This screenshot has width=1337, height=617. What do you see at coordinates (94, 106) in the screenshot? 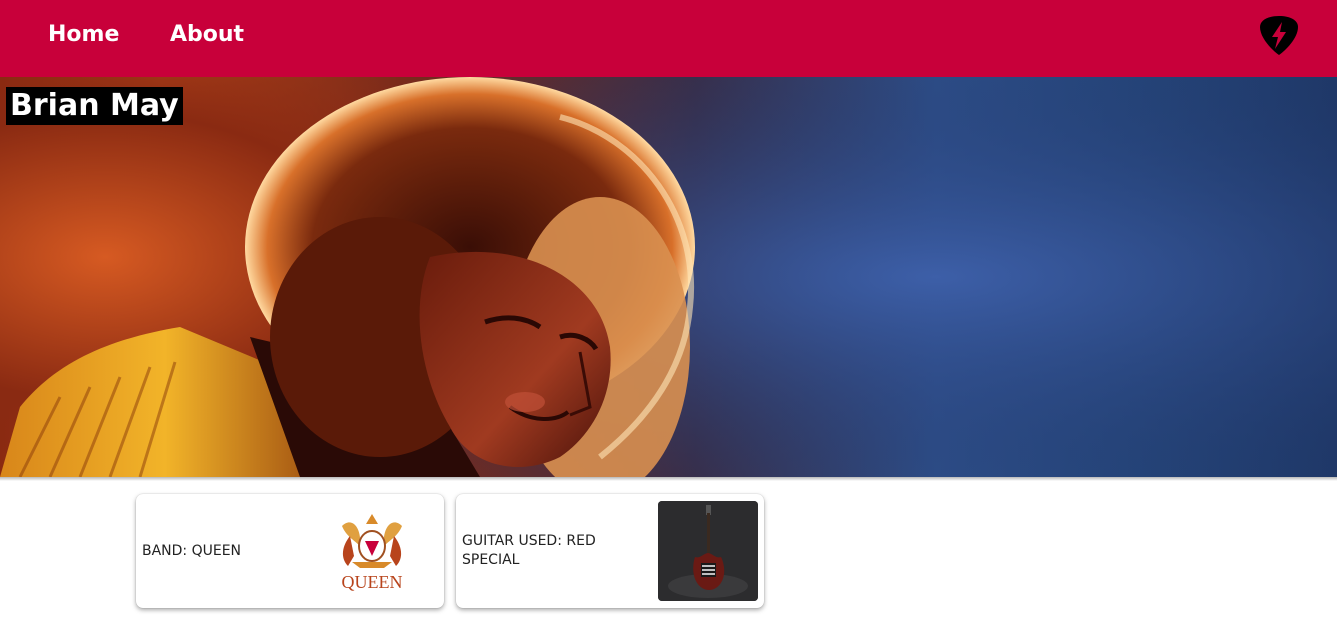
I see `page-title: Brian May` at bounding box center [94, 106].